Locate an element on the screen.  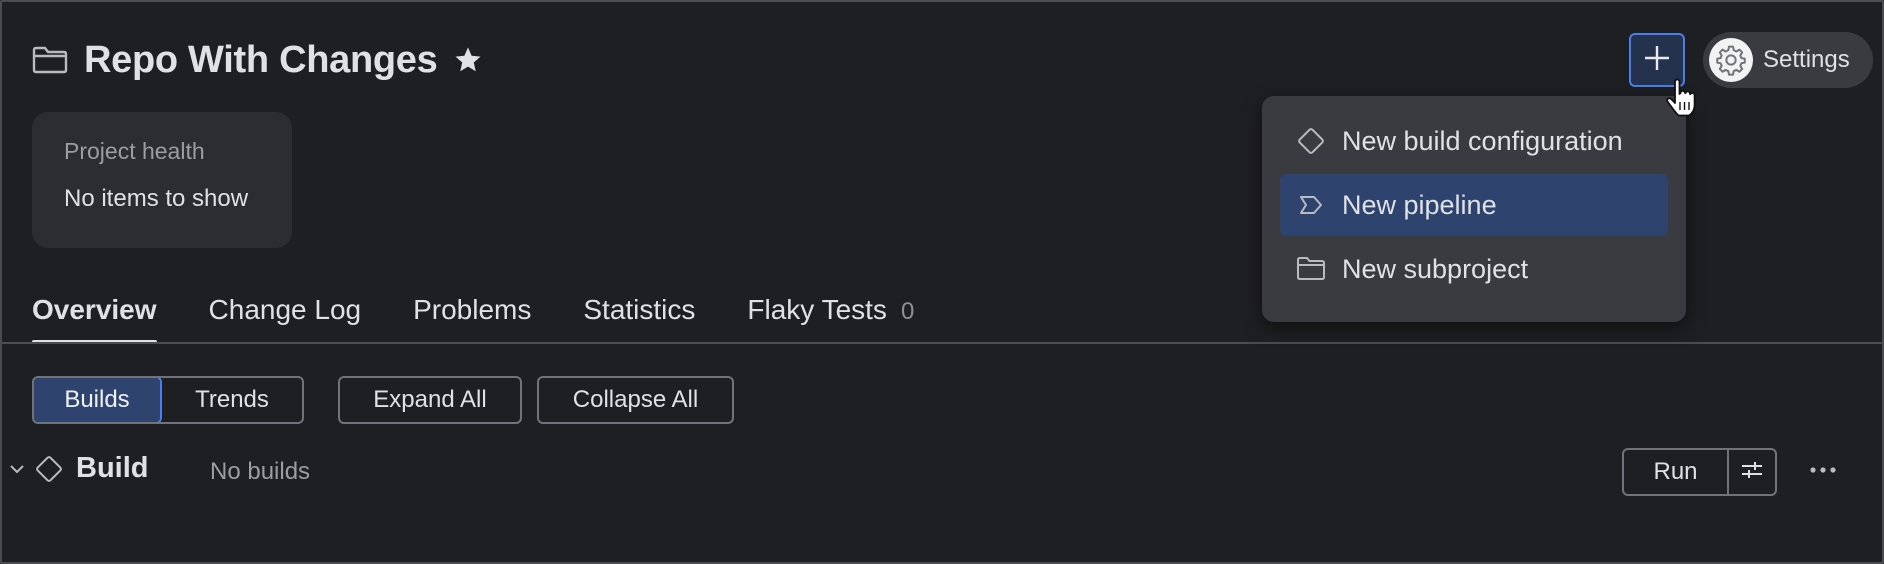
run-button: Run is located at coordinates (1676, 472).